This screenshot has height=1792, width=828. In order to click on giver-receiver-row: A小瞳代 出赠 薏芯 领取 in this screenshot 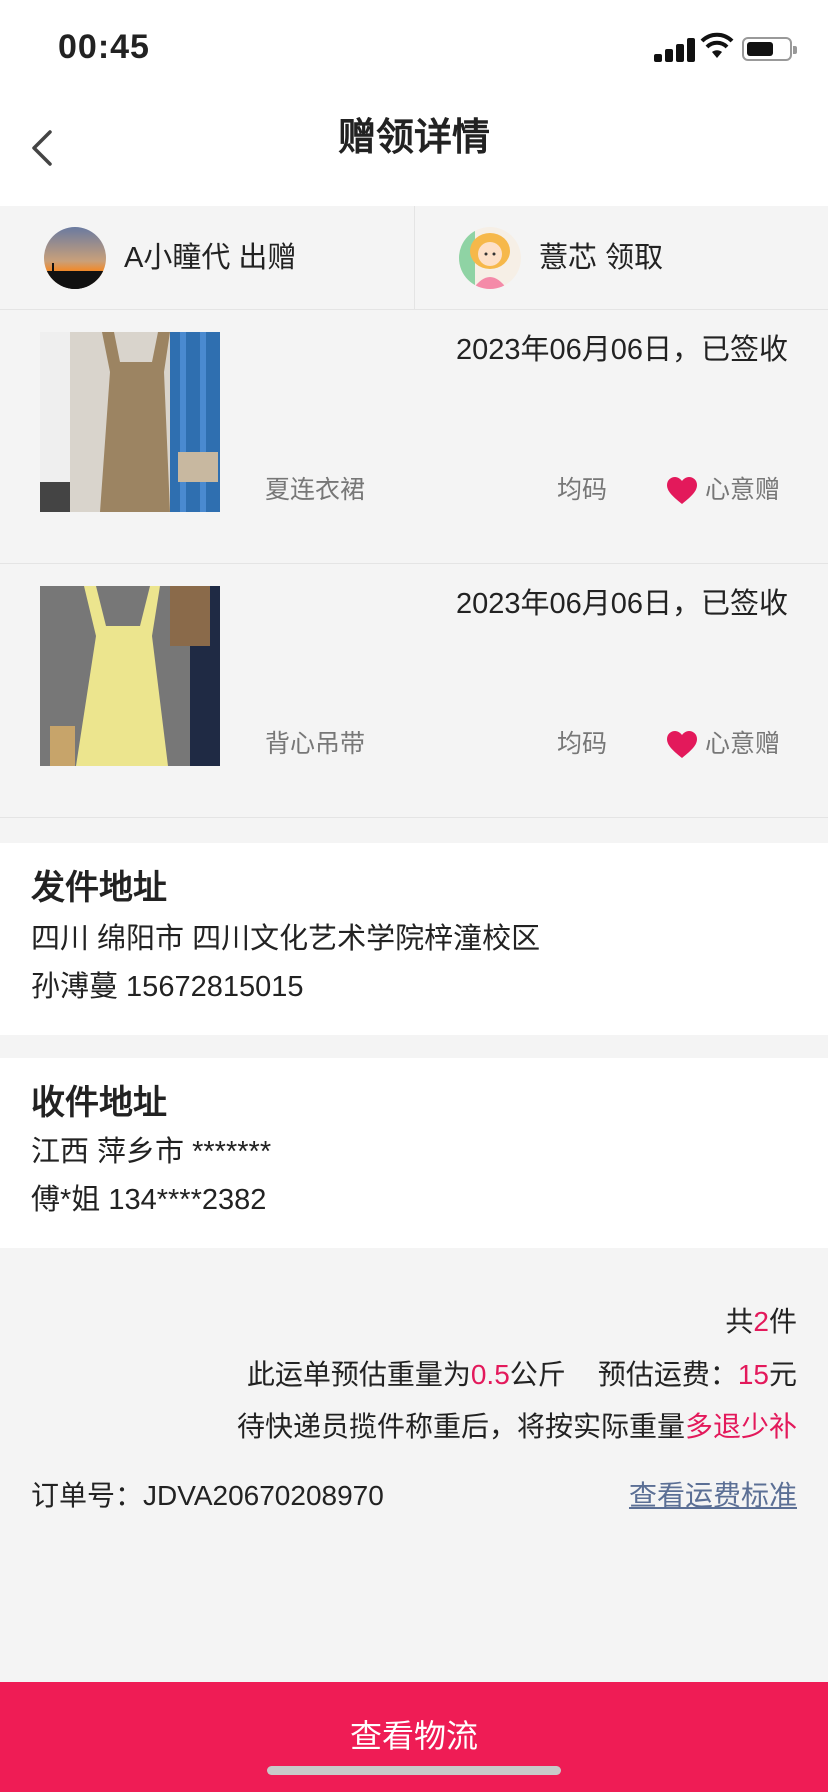, I will do `click(414, 258)`.